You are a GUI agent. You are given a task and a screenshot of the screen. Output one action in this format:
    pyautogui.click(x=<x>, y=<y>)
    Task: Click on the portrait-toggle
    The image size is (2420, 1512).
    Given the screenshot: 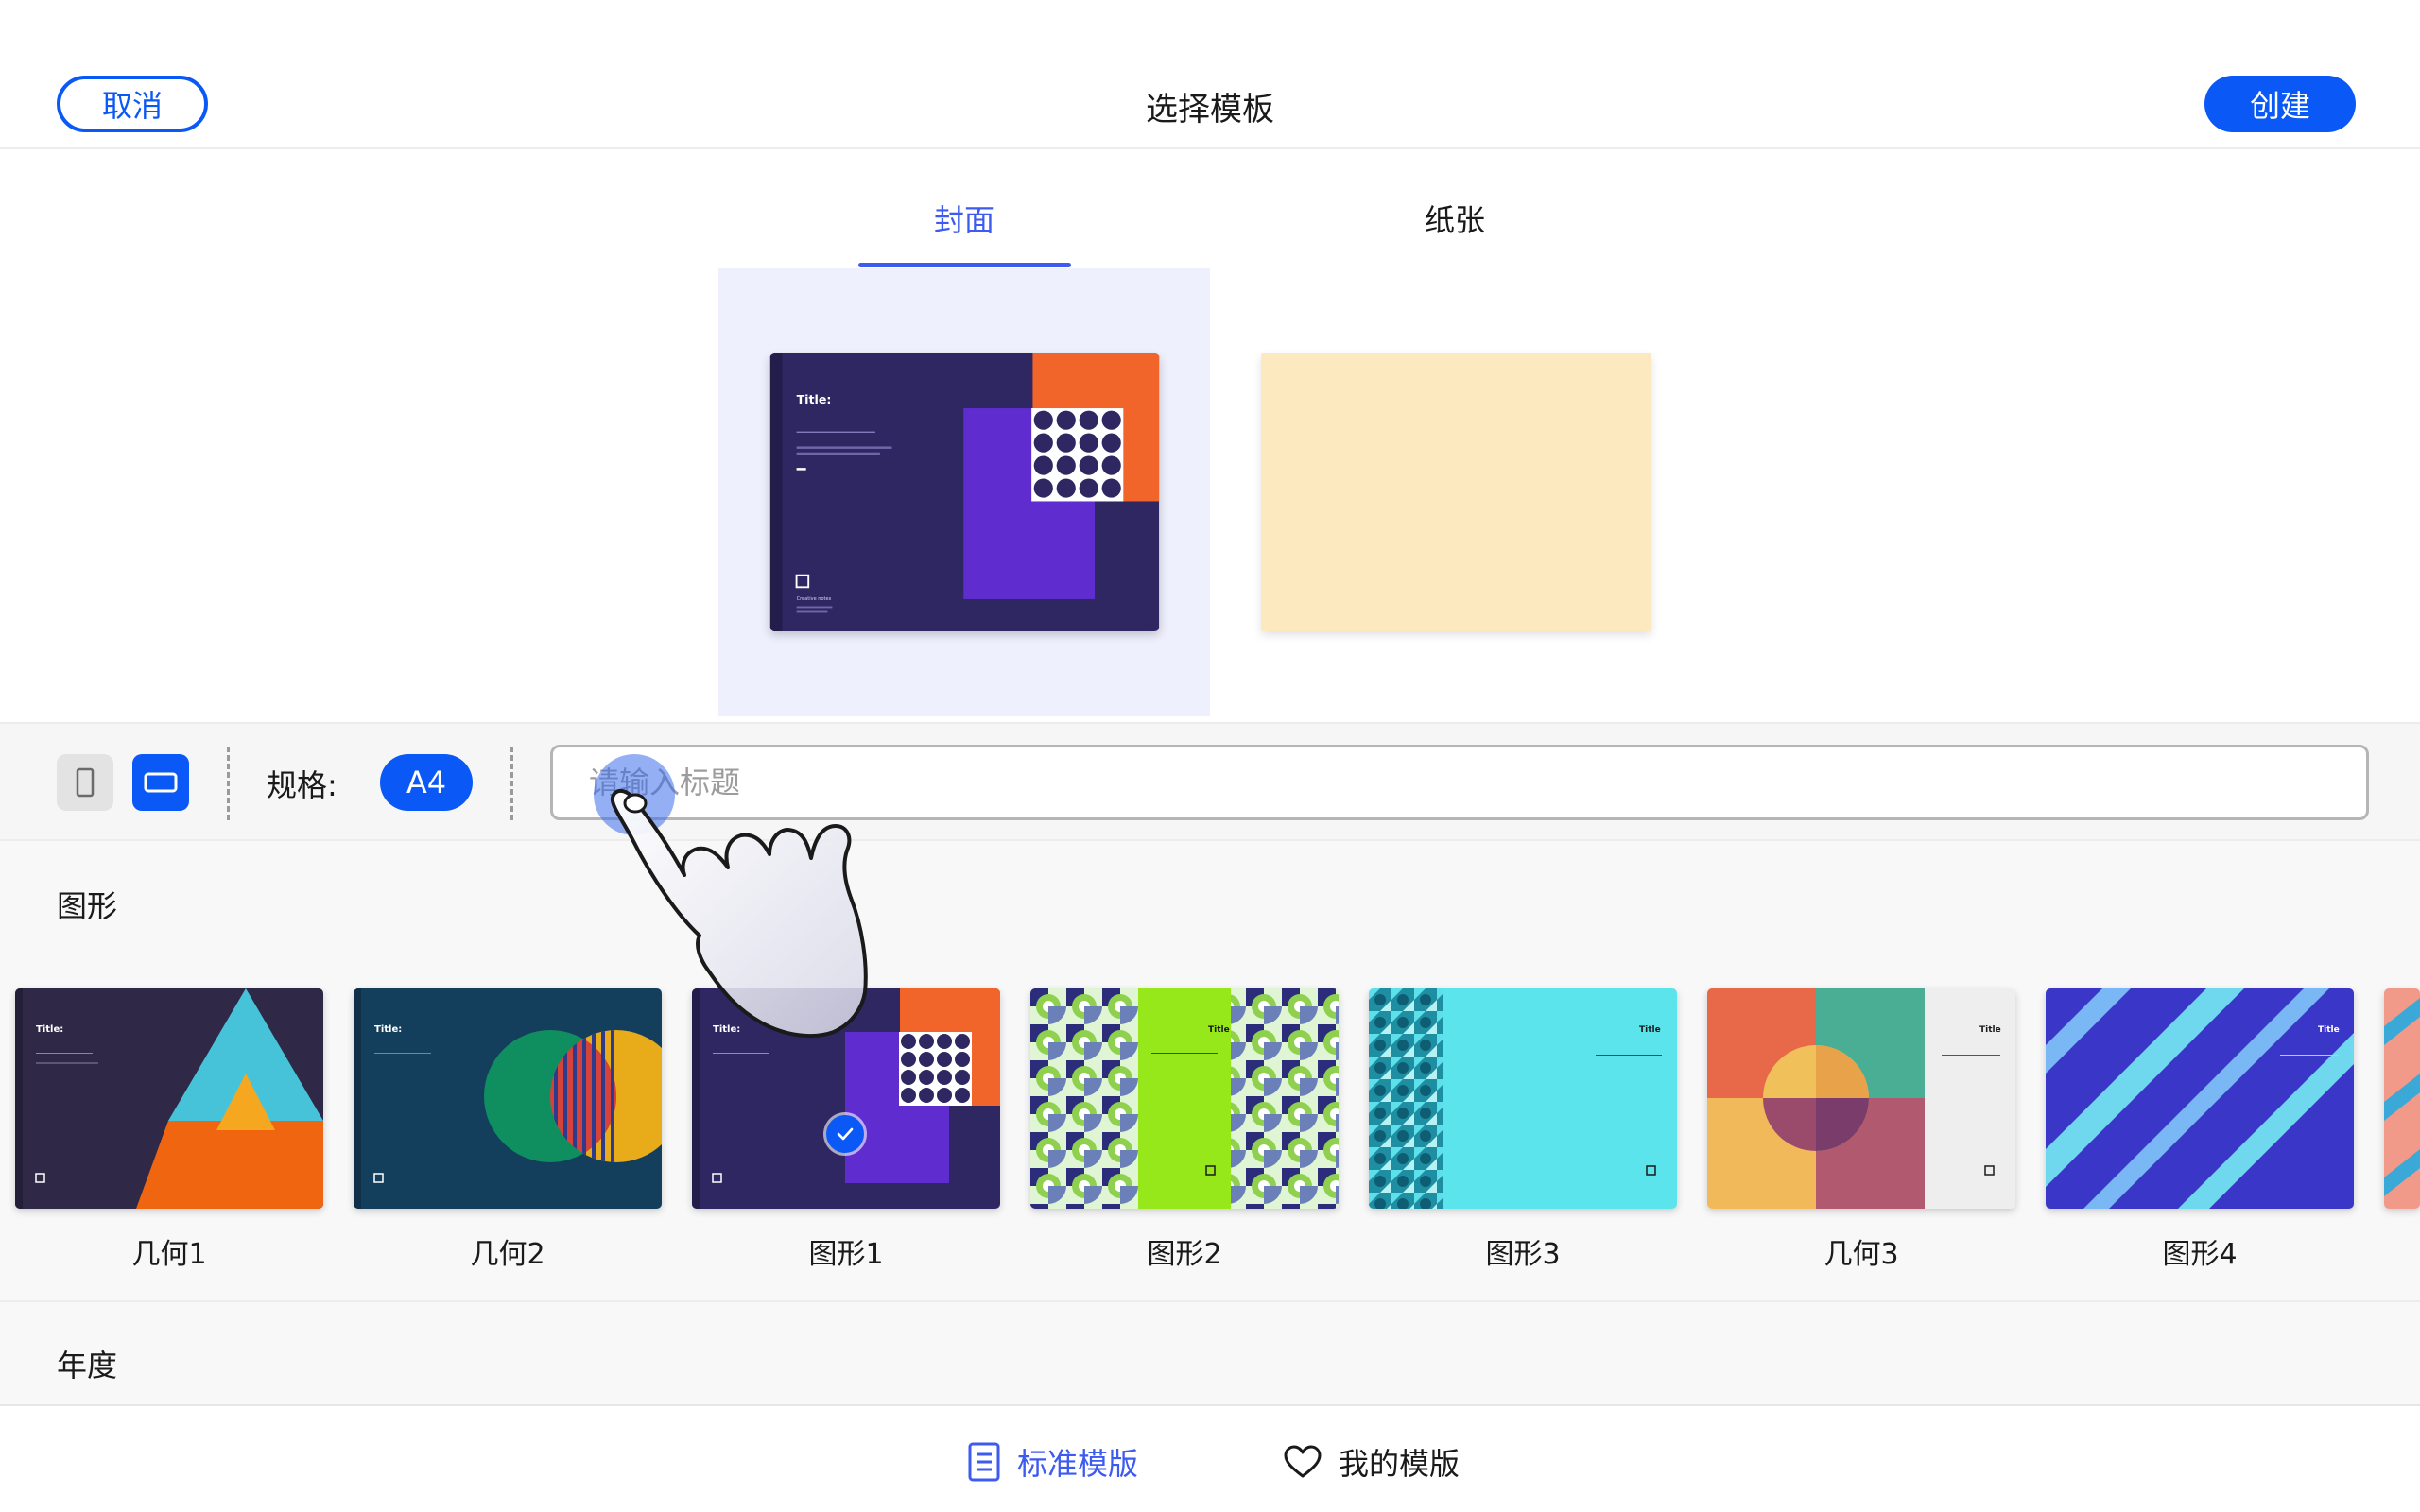 What is the action you would take?
    pyautogui.click(x=85, y=782)
    